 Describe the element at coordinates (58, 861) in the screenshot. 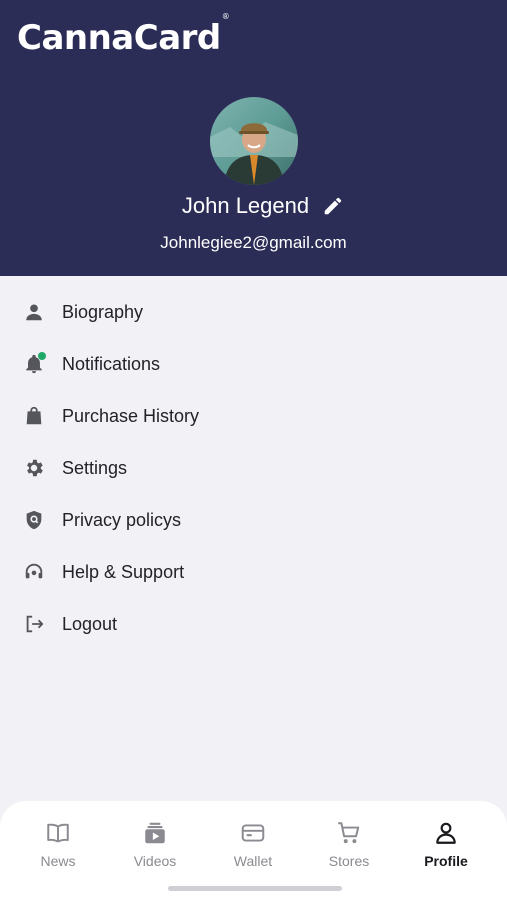

I see `tab-label: News` at that location.